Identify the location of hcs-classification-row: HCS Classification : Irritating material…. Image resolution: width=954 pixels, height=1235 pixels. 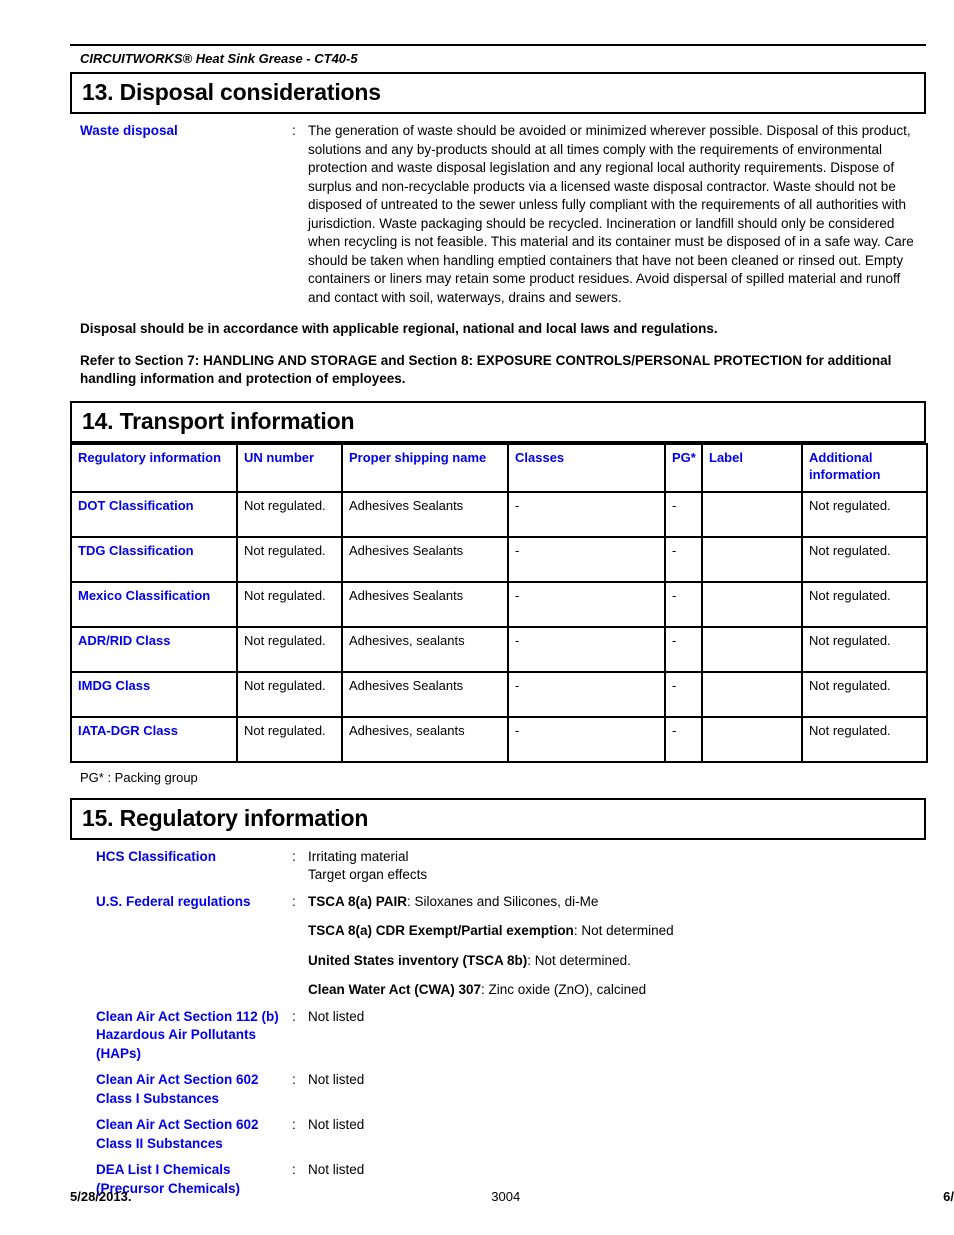
(498, 866).